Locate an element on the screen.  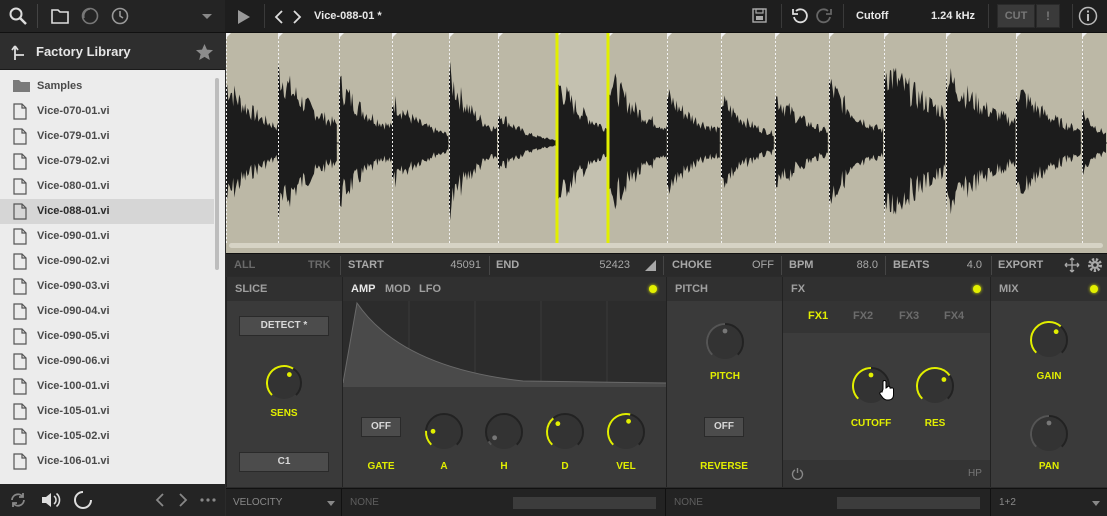
file-row: Vice-088-01.vi is located at coordinates (107, 211).